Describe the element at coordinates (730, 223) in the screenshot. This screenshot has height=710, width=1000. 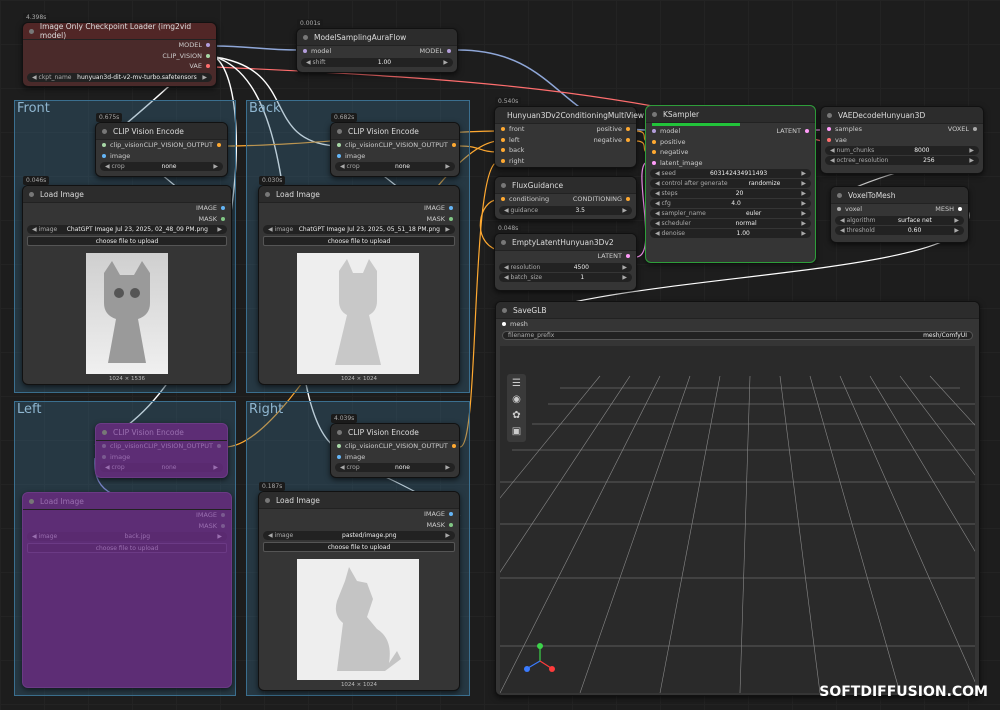
I see `scheduler-widget: ◀ scheduler normal ▶` at that location.